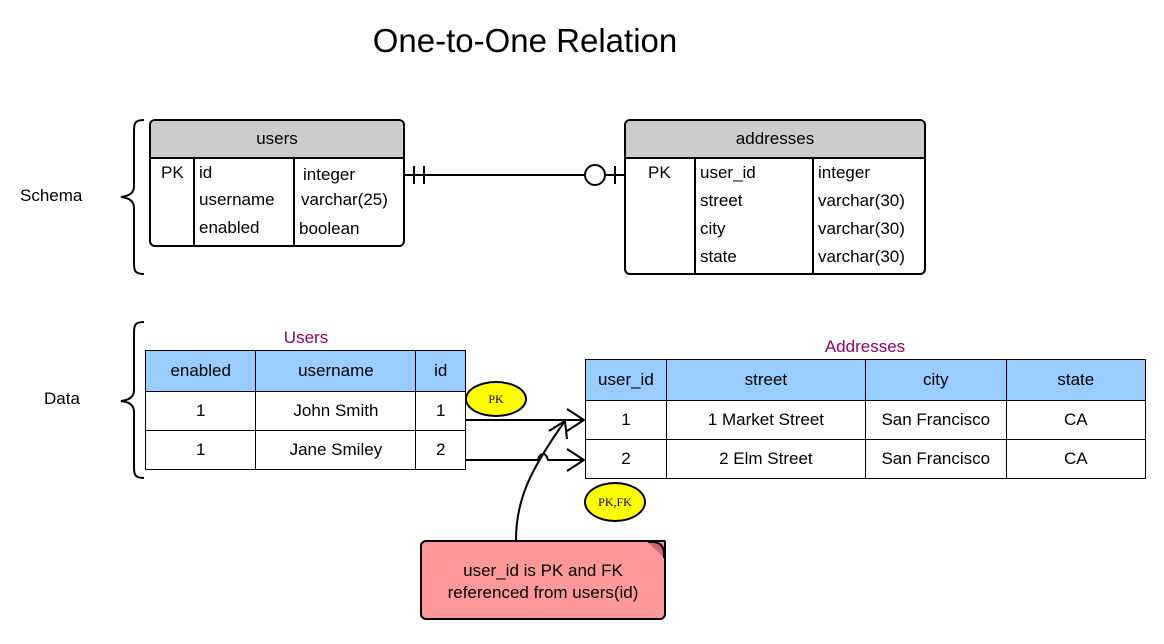  What do you see at coordinates (526, 460) in the screenshot?
I see `data-arrow-row2` at bounding box center [526, 460].